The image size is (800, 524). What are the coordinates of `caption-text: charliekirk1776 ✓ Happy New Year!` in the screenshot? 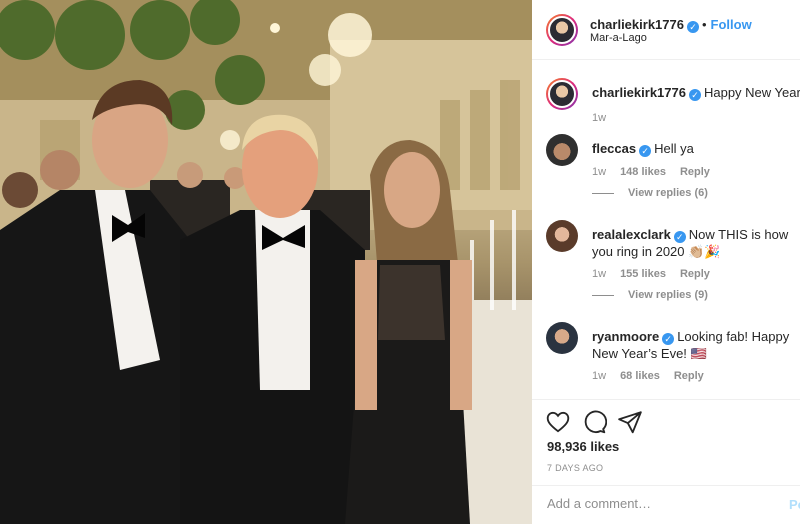 It's located at (696, 92).